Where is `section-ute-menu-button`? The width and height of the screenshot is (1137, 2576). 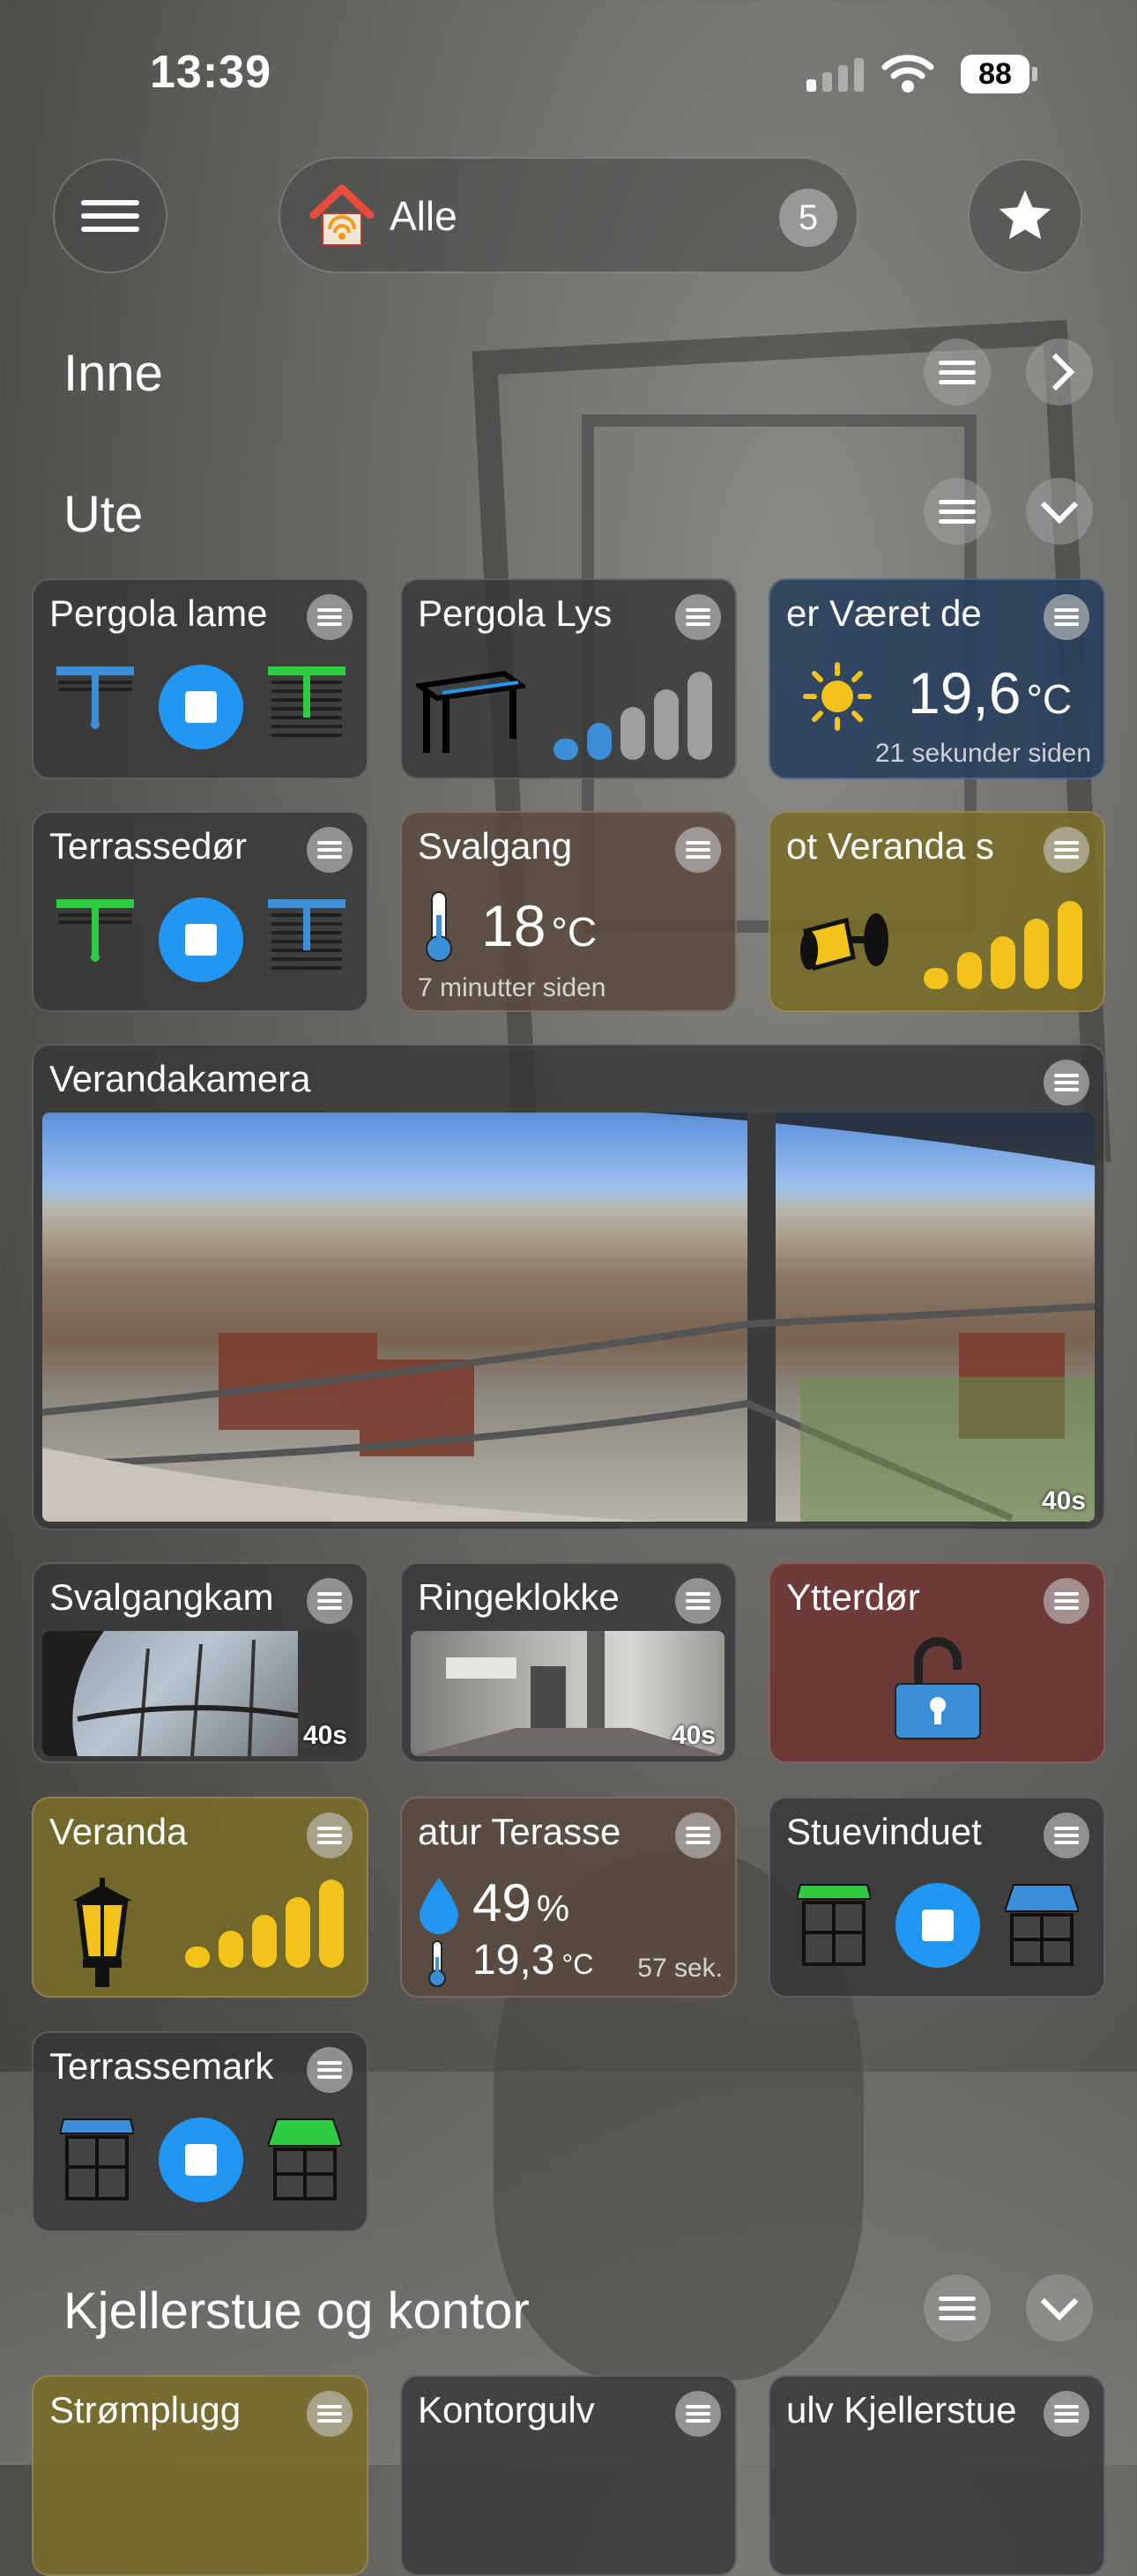 section-ute-menu-button is located at coordinates (957, 511).